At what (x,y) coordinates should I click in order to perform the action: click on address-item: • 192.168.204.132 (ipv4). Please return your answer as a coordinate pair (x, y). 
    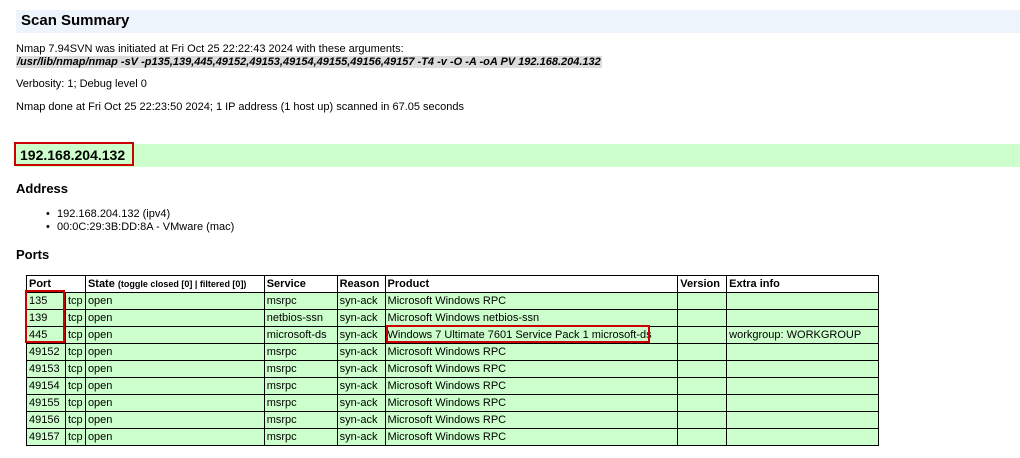
    Looking at the image, I should click on (139, 214).